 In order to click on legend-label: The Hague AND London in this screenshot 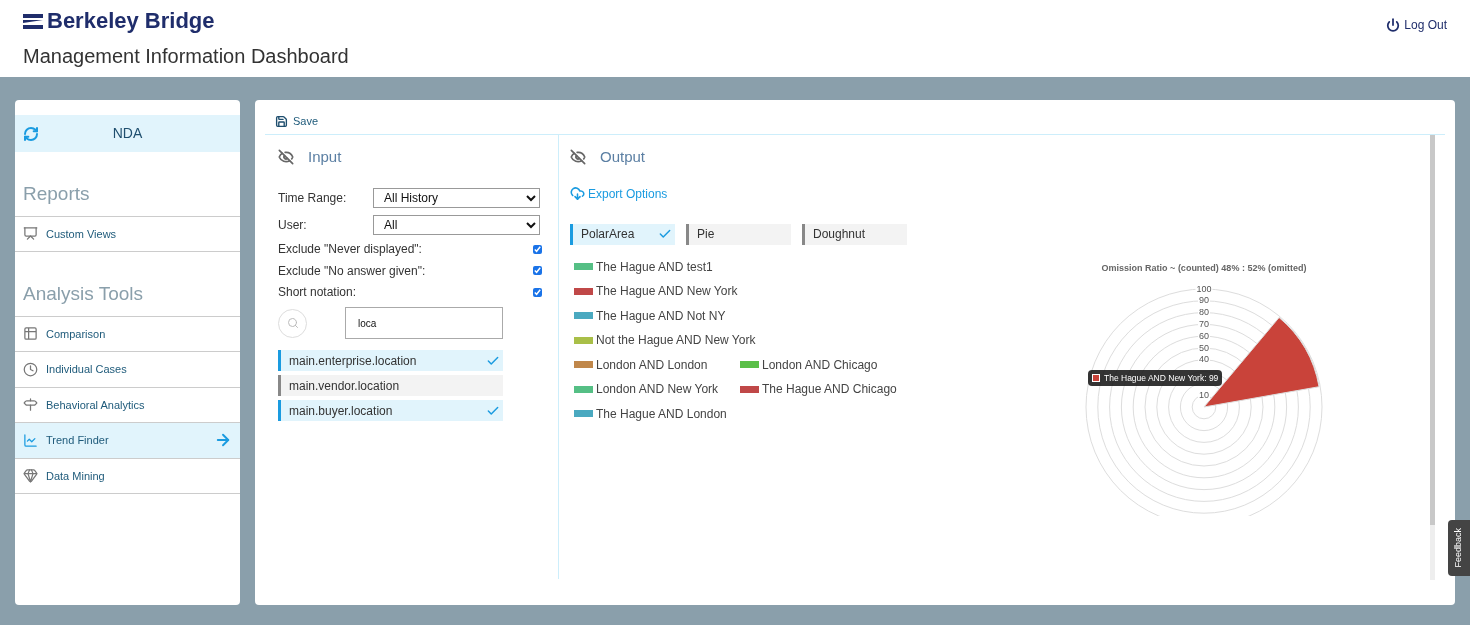, I will do `click(661, 413)`.